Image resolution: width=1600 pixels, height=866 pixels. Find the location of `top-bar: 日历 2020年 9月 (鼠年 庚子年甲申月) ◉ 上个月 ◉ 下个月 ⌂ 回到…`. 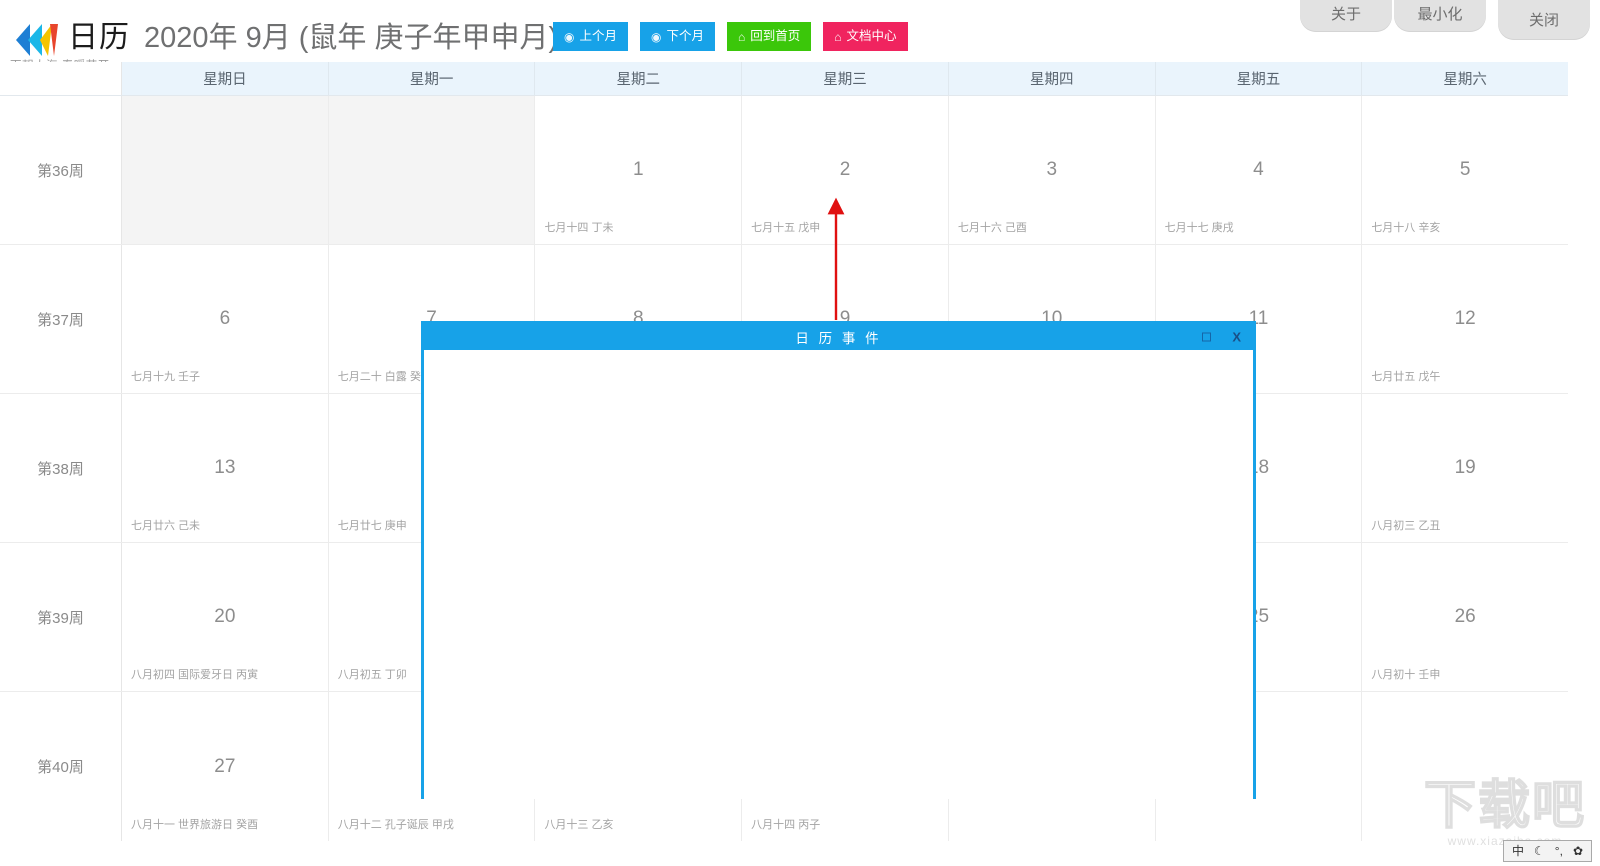

top-bar: 日历 2020年 9月 (鼠年 庚子年甲申月) ◉ 上个月 ◉ 下个月 ⌂ 回到… is located at coordinates (800, 31).